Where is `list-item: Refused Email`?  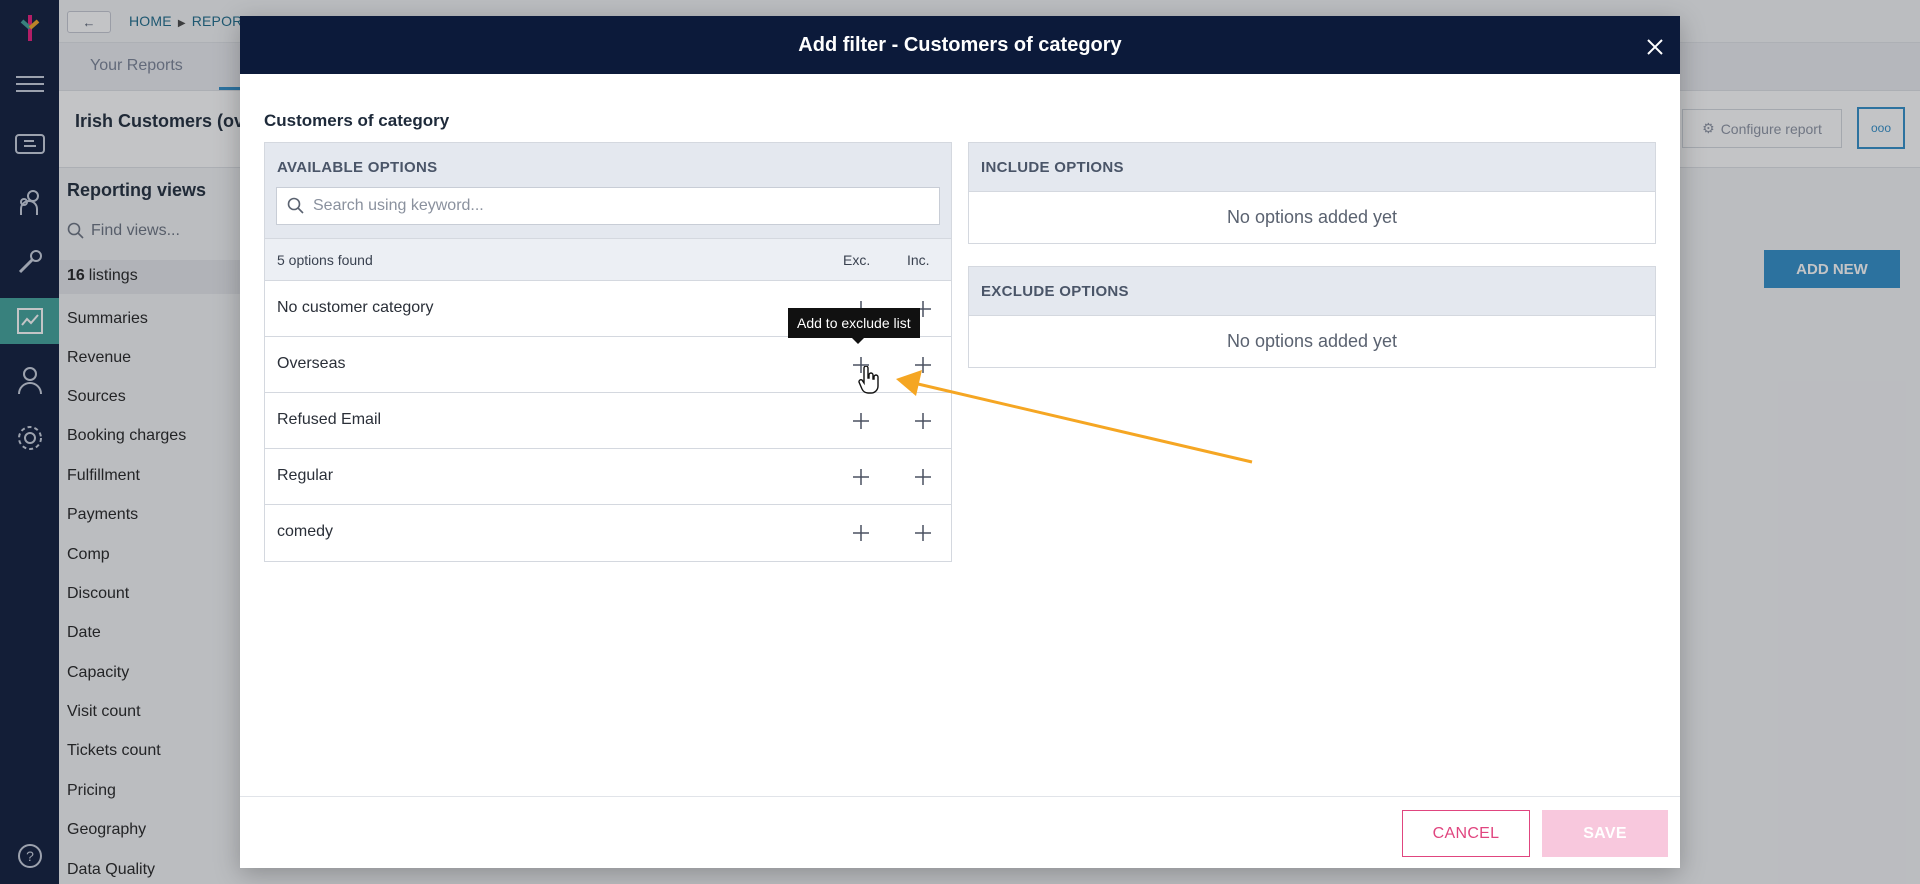 list-item: Refused Email is located at coordinates (608, 421).